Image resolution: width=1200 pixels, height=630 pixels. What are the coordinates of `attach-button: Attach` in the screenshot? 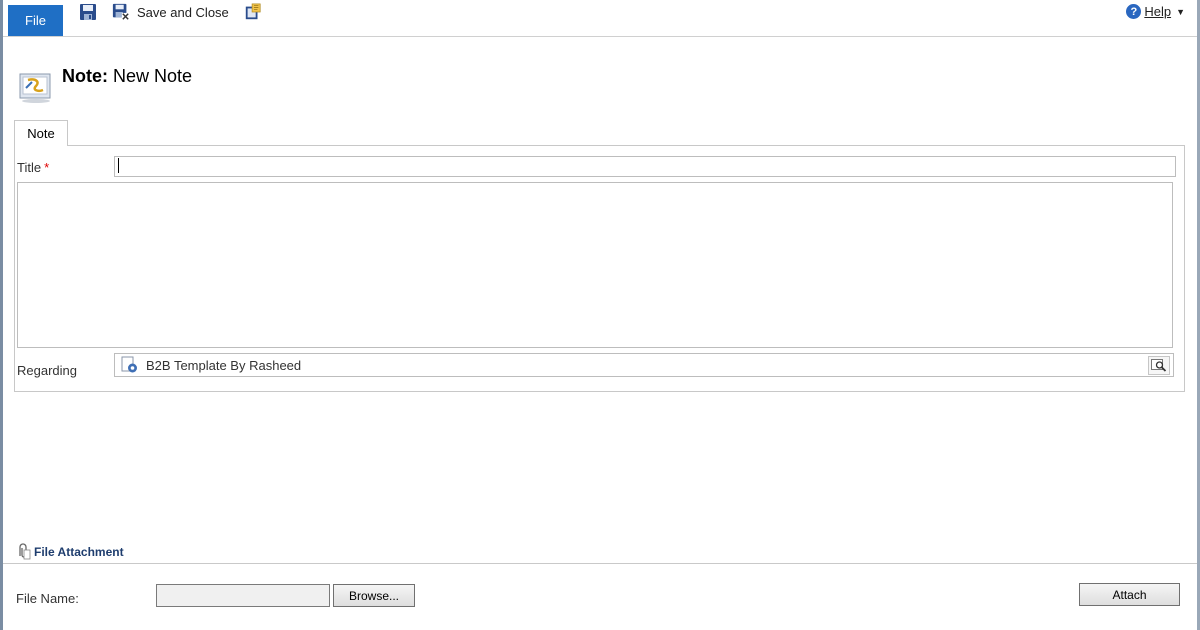 It's located at (1129, 594).